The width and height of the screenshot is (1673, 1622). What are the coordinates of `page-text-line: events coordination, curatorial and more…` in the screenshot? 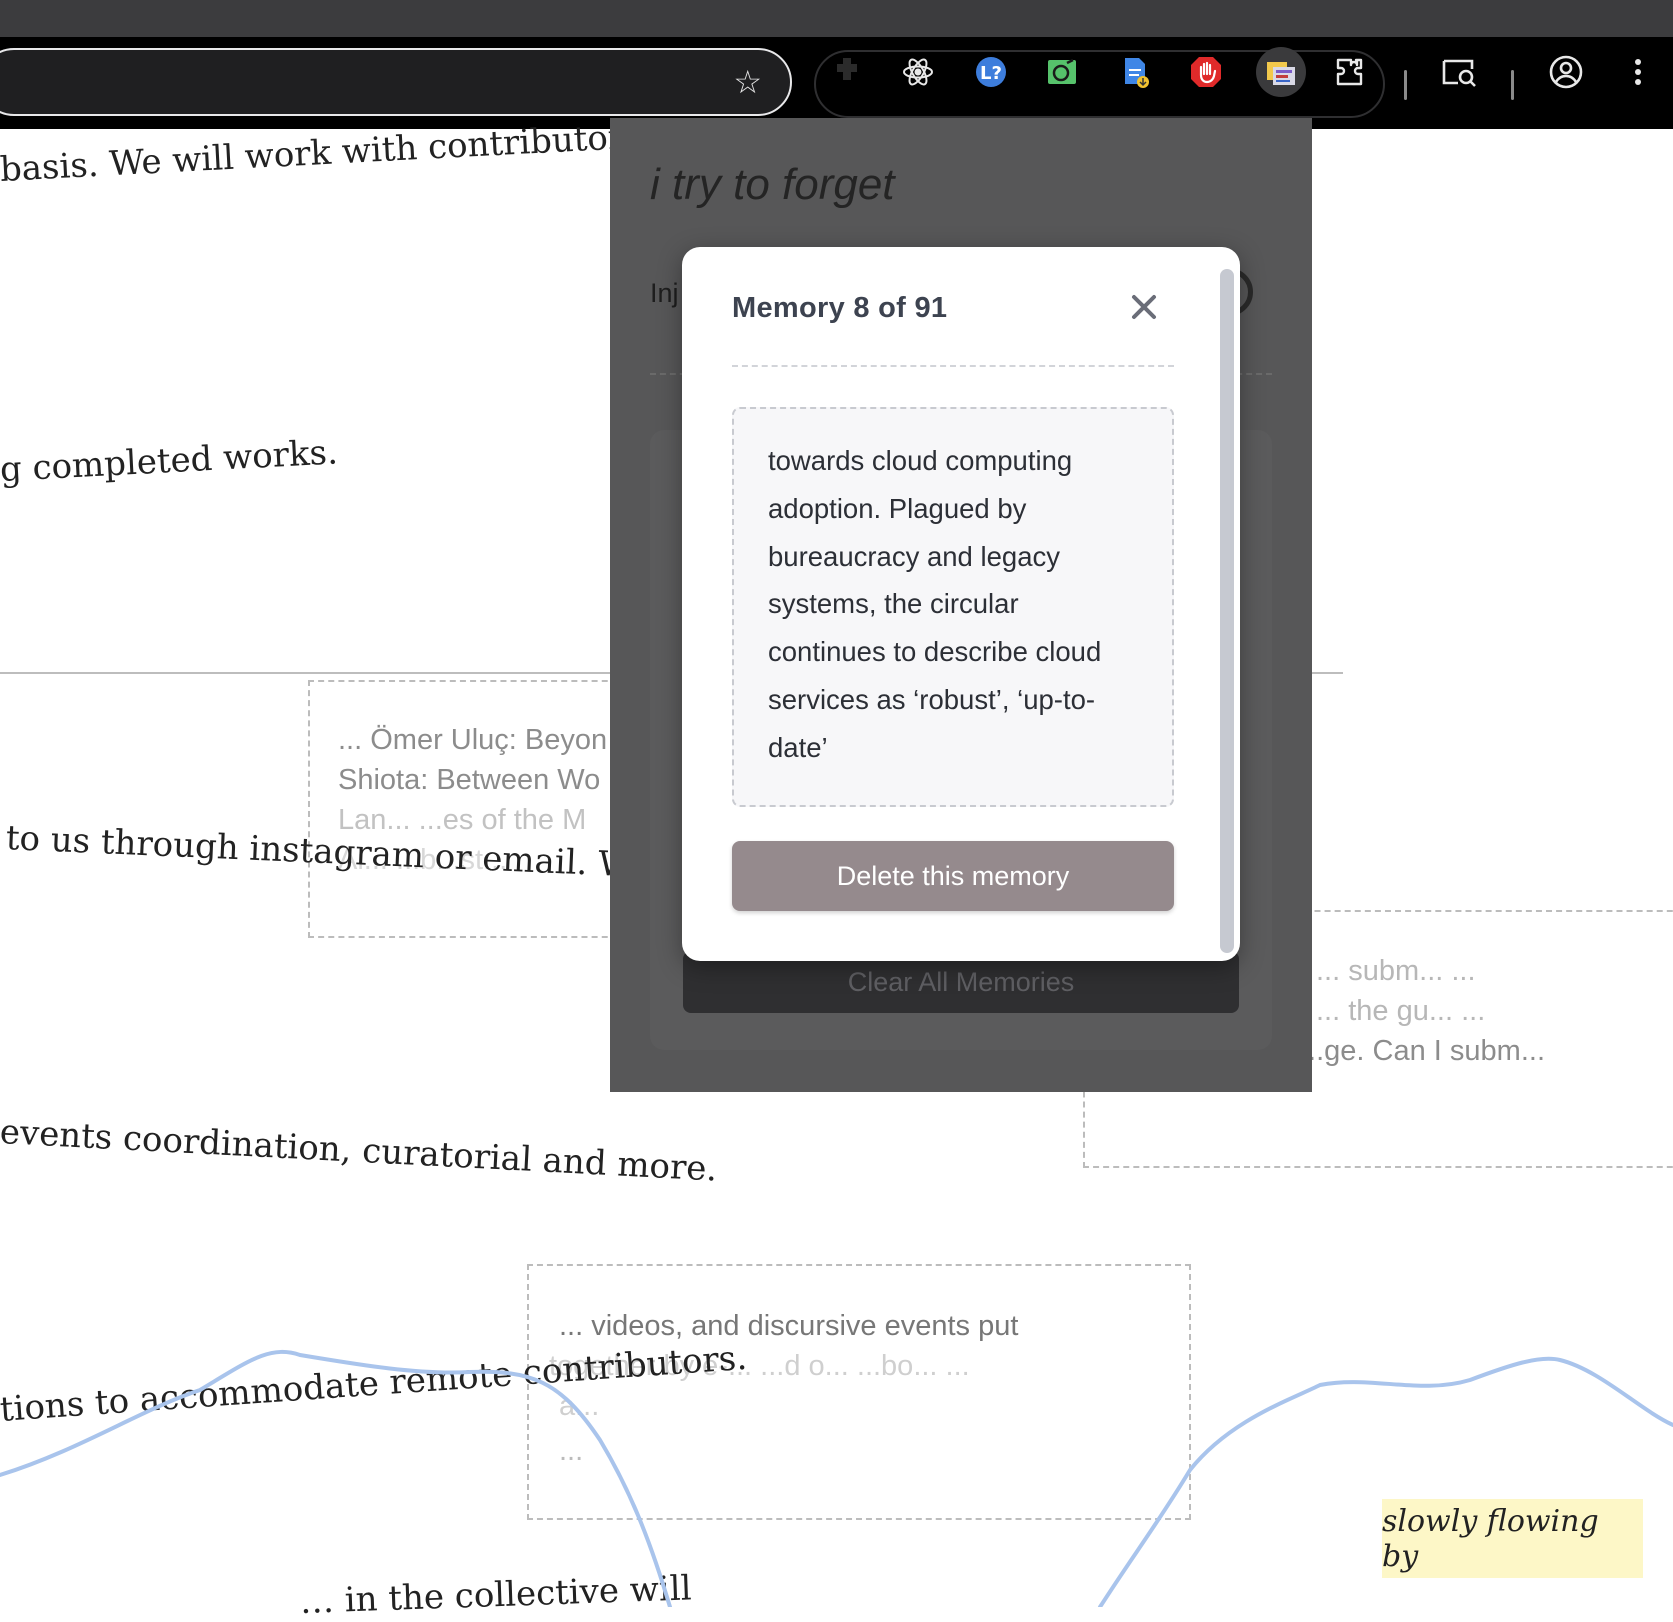 It's located at (359, 1151).